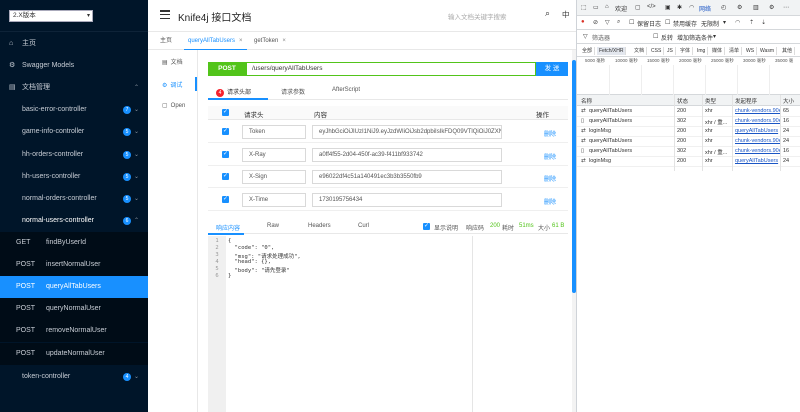 The image size is (800, 412). Describe the element at coordinates (588, 51) in the screenshot. I see `type-filter-all: 全部` at that location.